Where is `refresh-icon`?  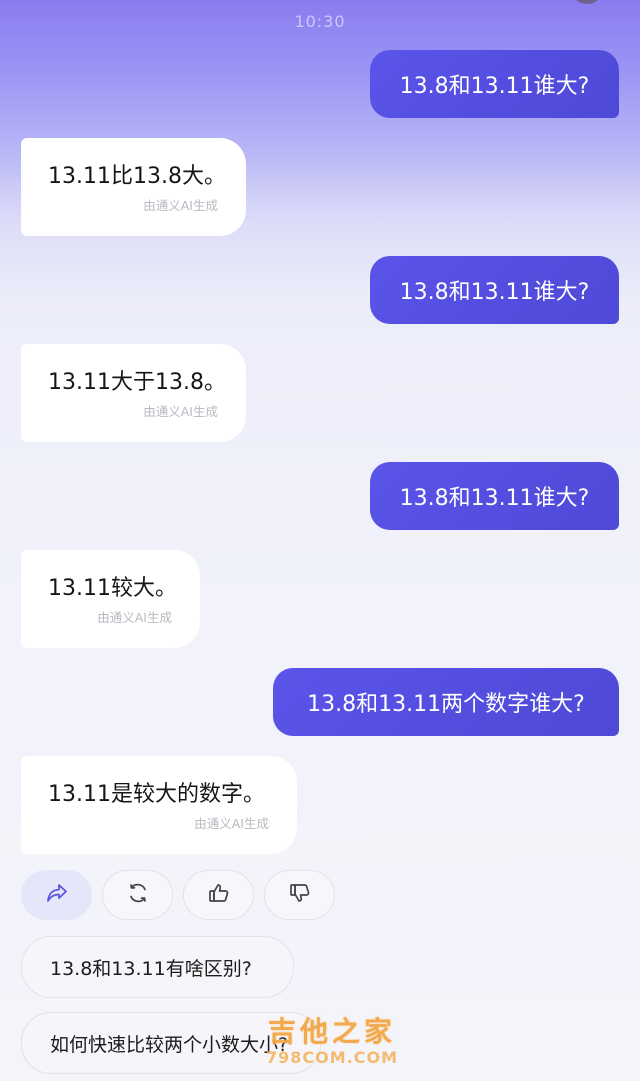 refresh-icon is located at coordinates (138, 895).